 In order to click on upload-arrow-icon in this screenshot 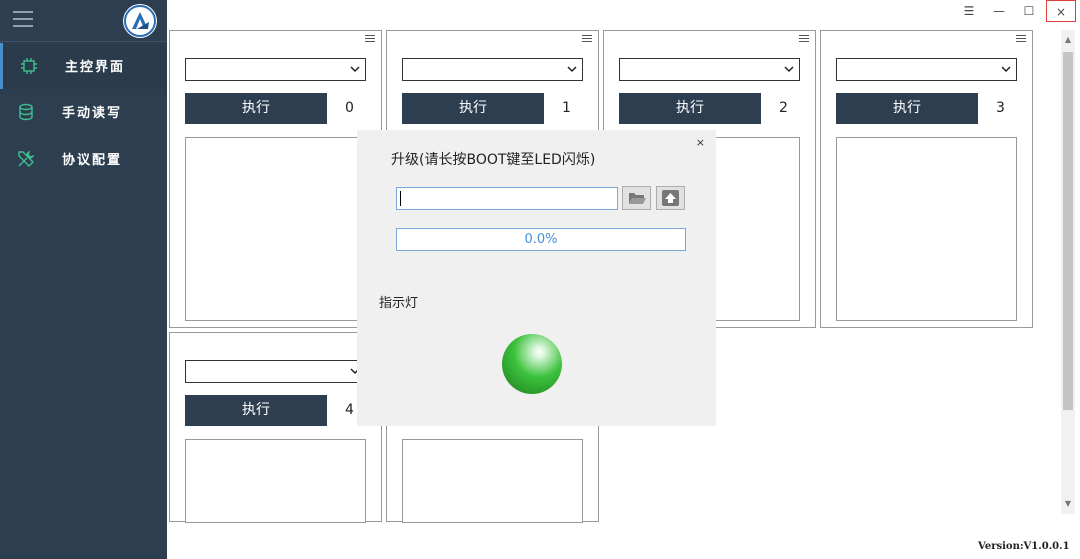, I will do `click(670, 198)`.